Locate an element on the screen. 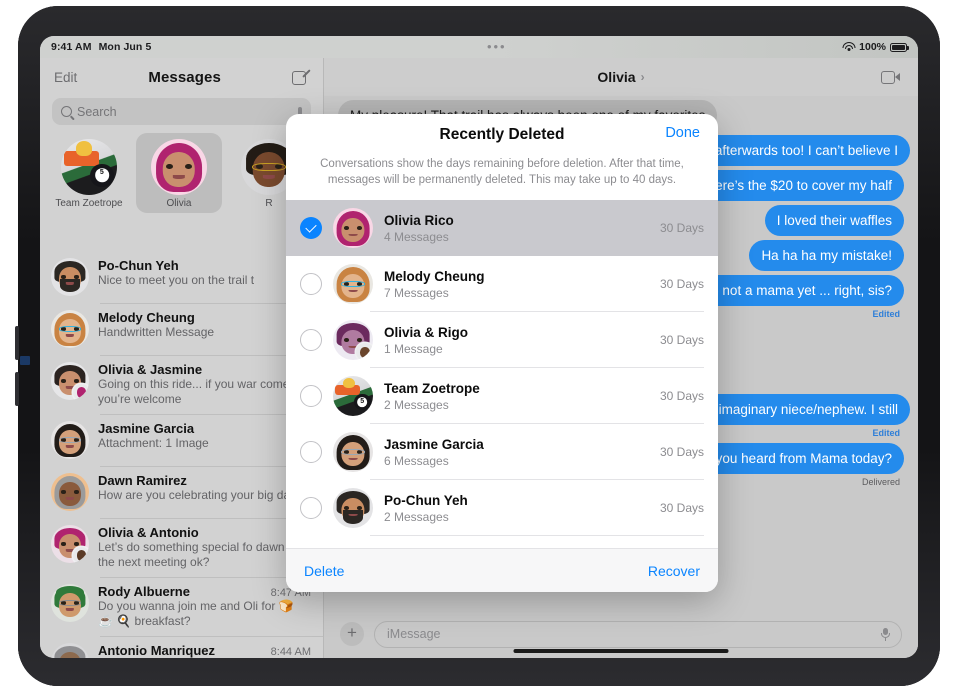 The width and height of the screenshot is (958, 692). table-row: Po-Chun Yeh 2 Messages 30 Days is located at coordinates (502, 508).